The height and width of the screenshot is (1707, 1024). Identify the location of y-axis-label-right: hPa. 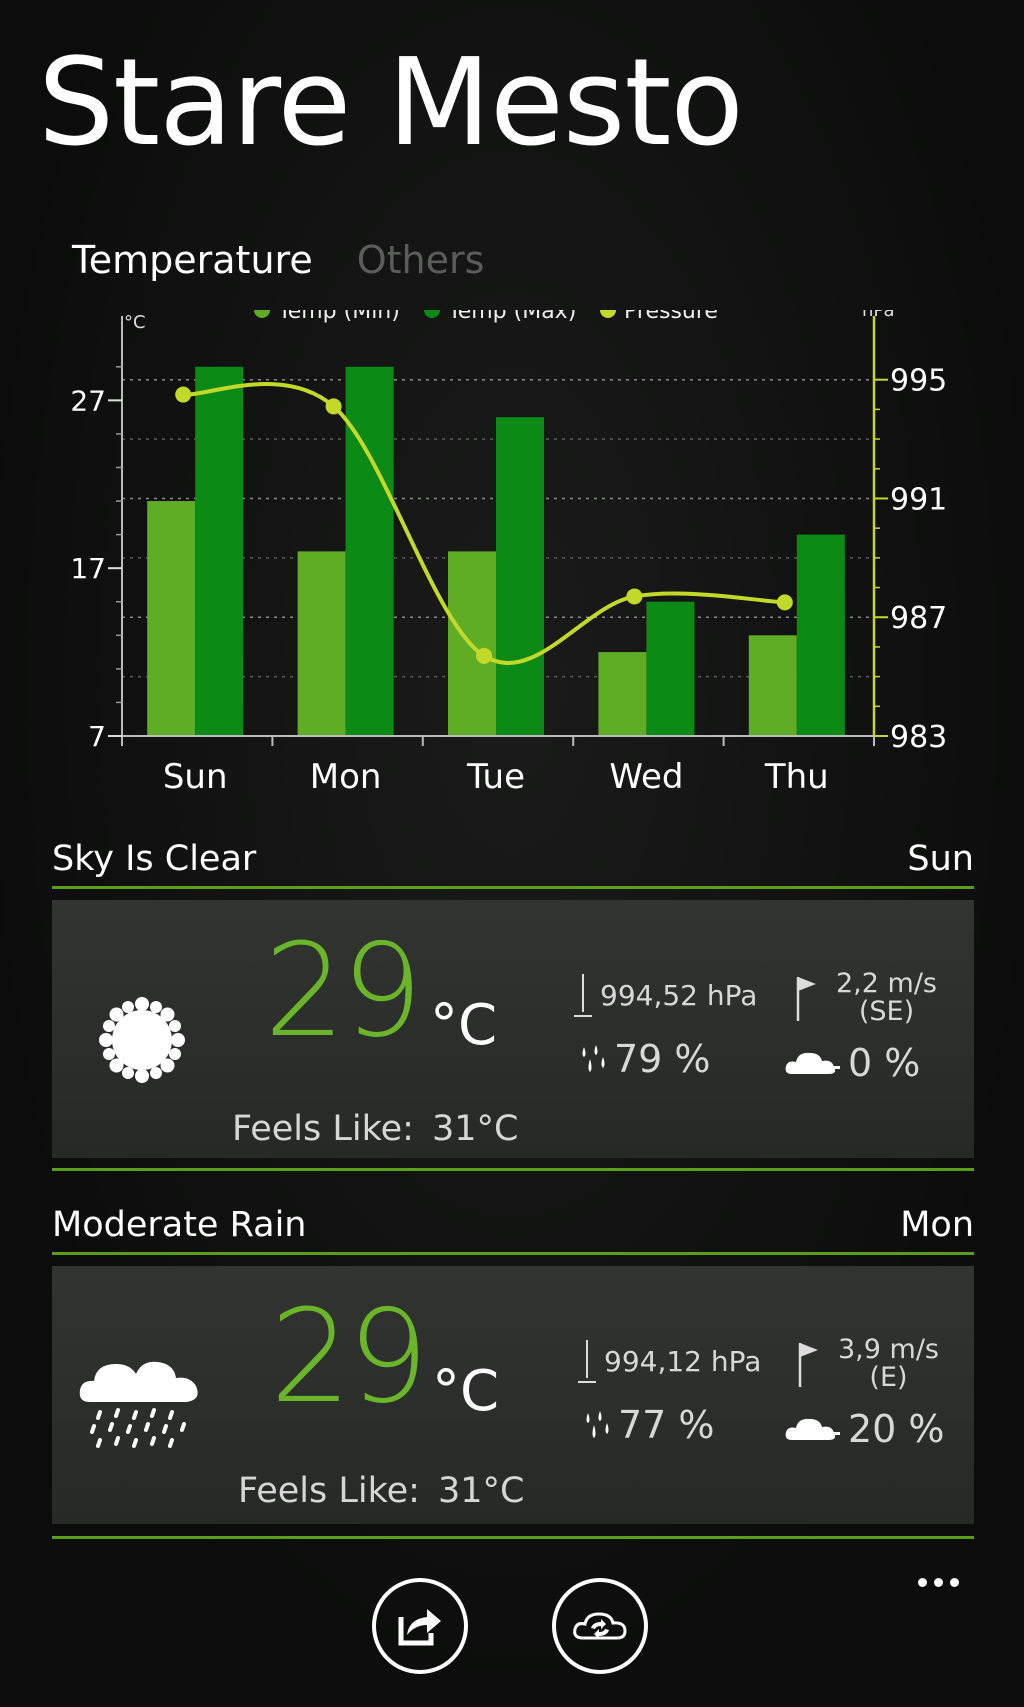
(878, 315).